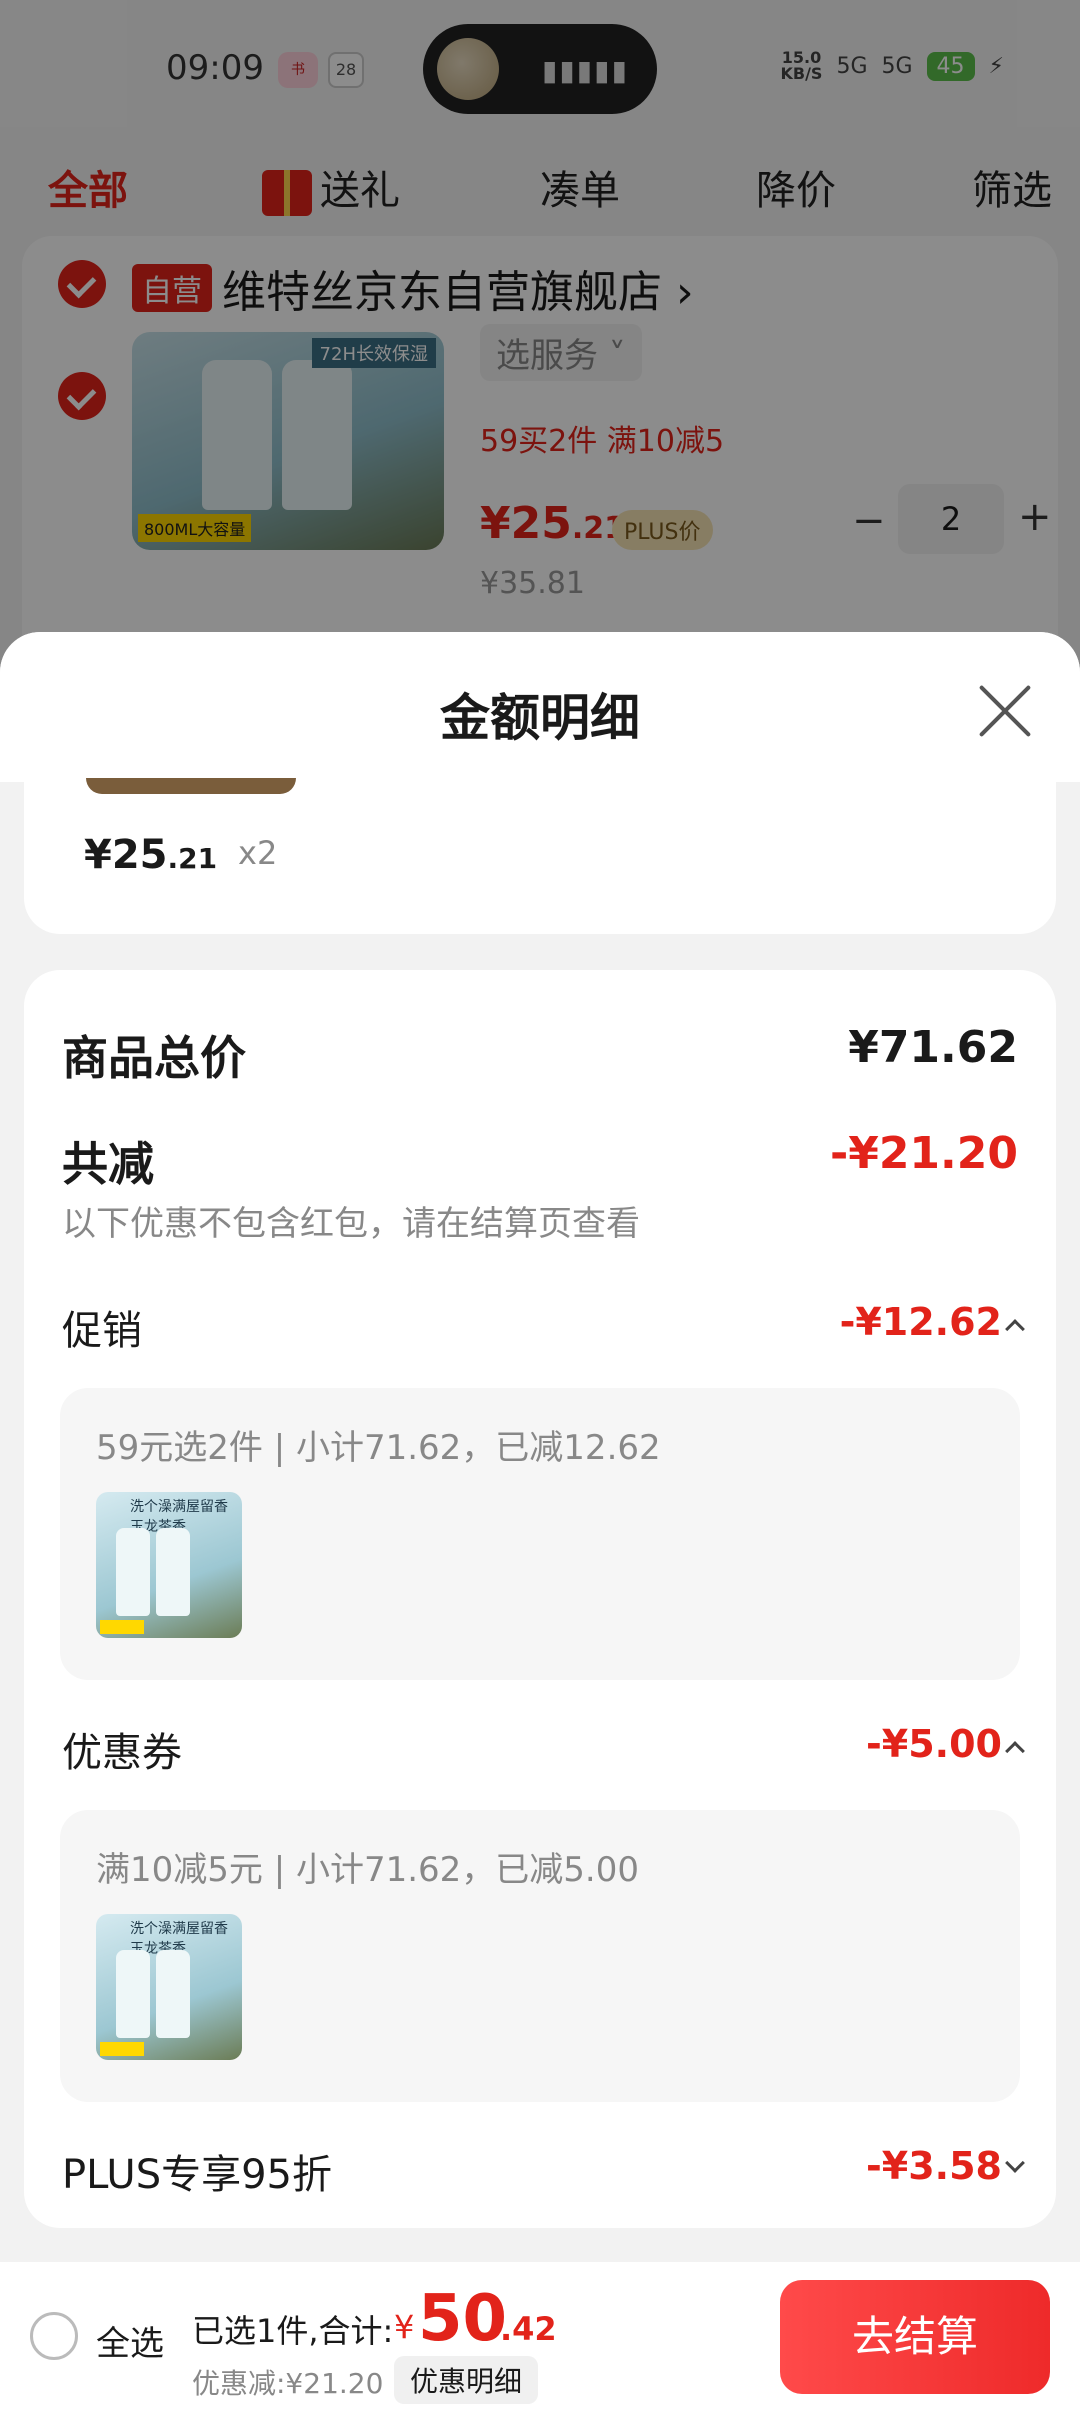 Image resolution: width=1080 pixels, height=2412 pixels. What do you see at coordinates (154, 1058) in the screenshot?
I see `total-price-label: 商品总价` at bounding box center [154, 1058].